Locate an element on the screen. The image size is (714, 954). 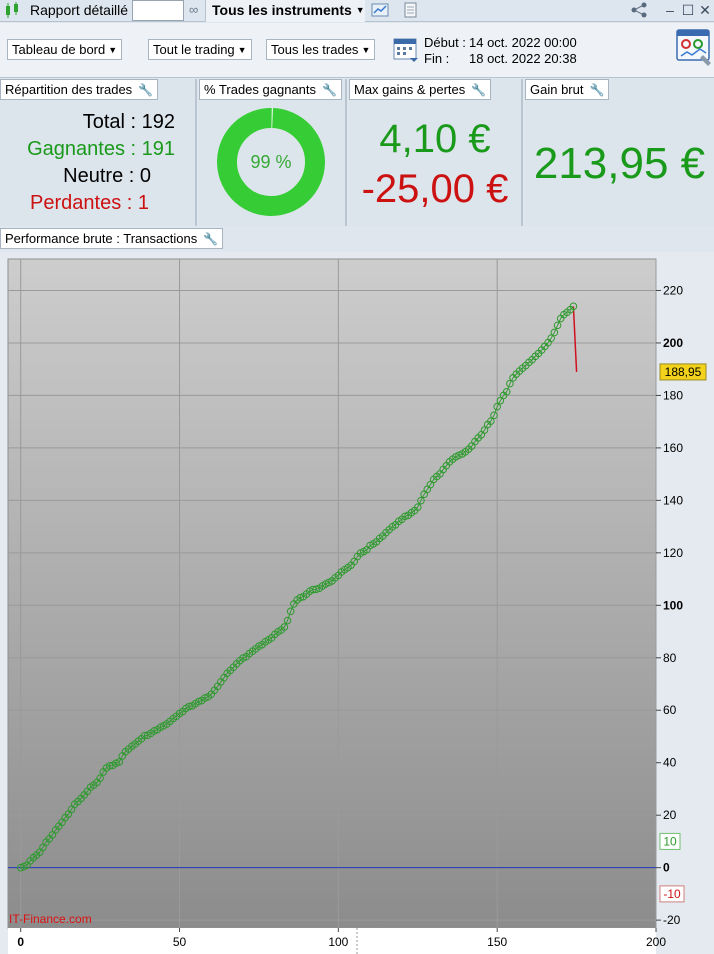
gross-gain-widget: Gain brut 🔧 213,95 € is located at coordinates (619, 152).